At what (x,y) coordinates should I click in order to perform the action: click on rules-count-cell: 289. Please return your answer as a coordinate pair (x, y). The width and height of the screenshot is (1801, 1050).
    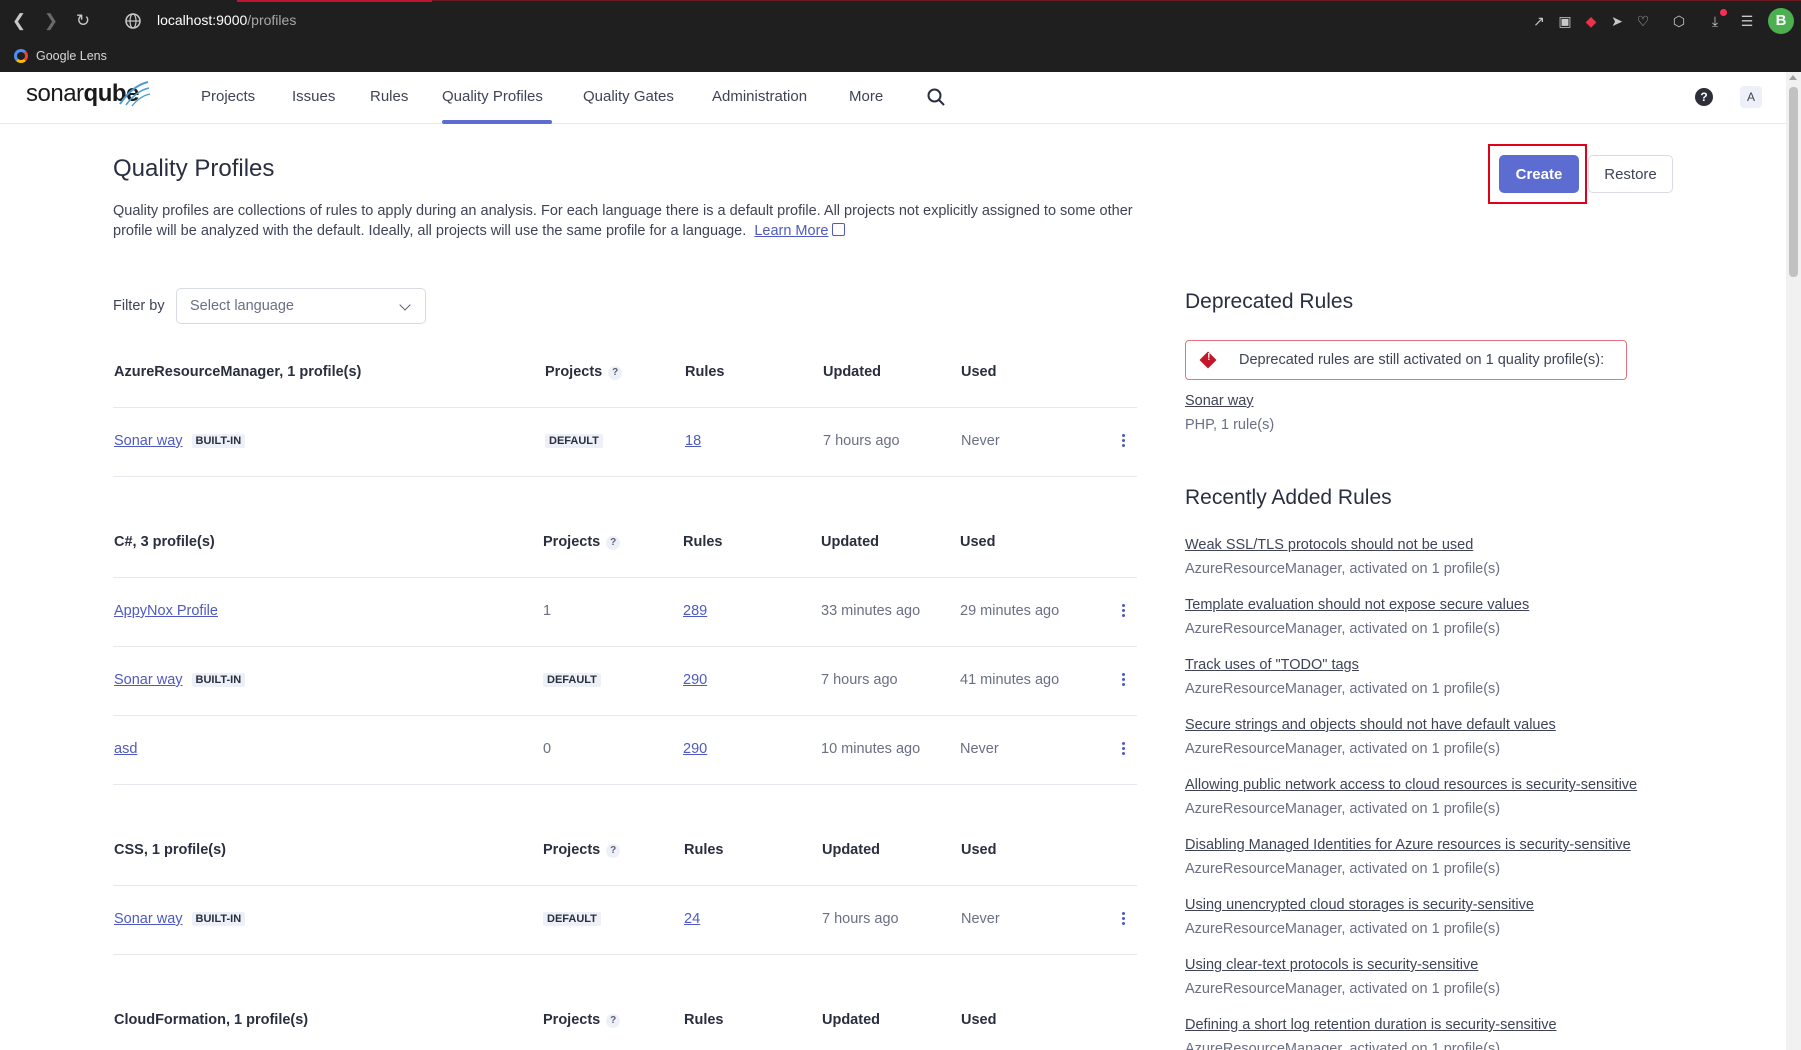
    Looking at the image, I should click on (695, 611).